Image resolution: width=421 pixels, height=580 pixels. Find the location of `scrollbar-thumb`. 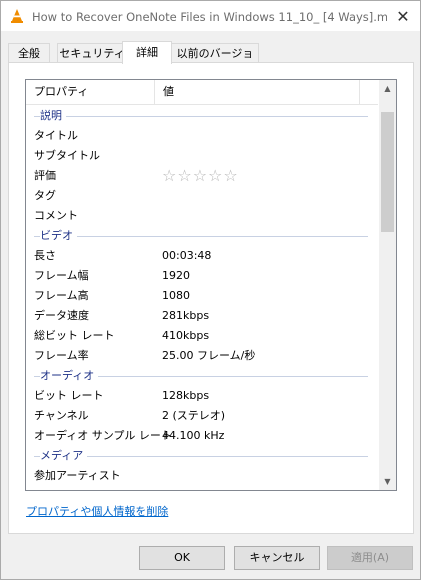

scrollbar-thumb is located at coordinates (387, 172).